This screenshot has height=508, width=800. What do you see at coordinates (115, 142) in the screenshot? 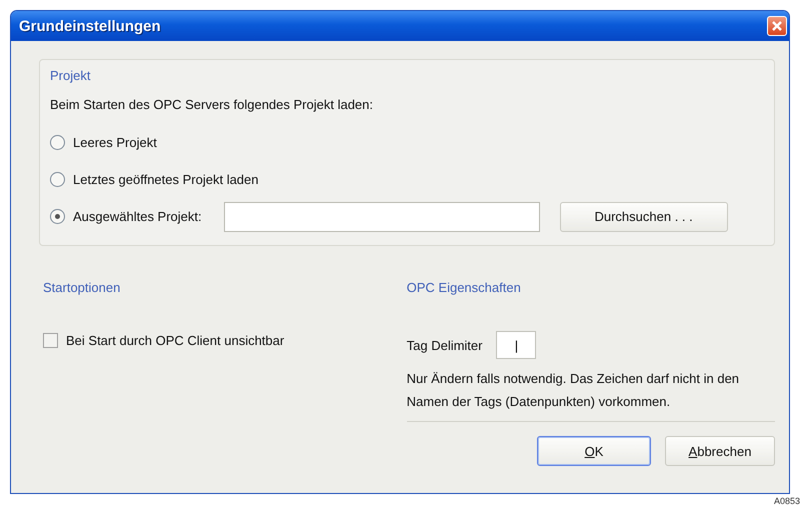
I see `radio-label: Leeres Projekt` at bounding box center [115, 142].